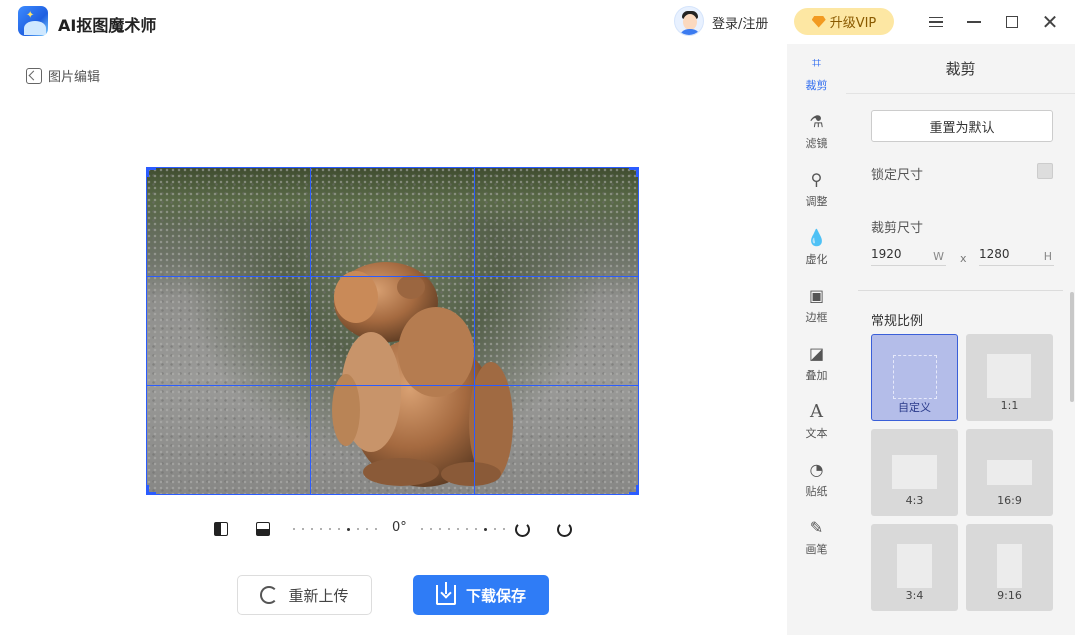 Image resolution: width=1075 pixels, height=635 pixels. Describe the element at coordinates (107, 25) in the screenshot. I see `app-title: AI抠图魔术师` at that location.